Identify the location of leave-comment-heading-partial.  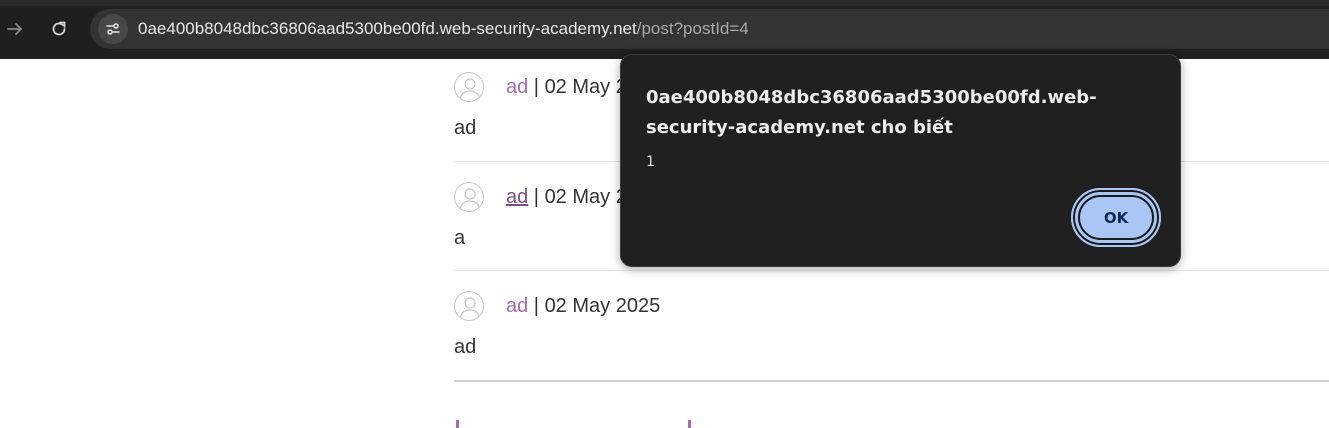
(584, 424).